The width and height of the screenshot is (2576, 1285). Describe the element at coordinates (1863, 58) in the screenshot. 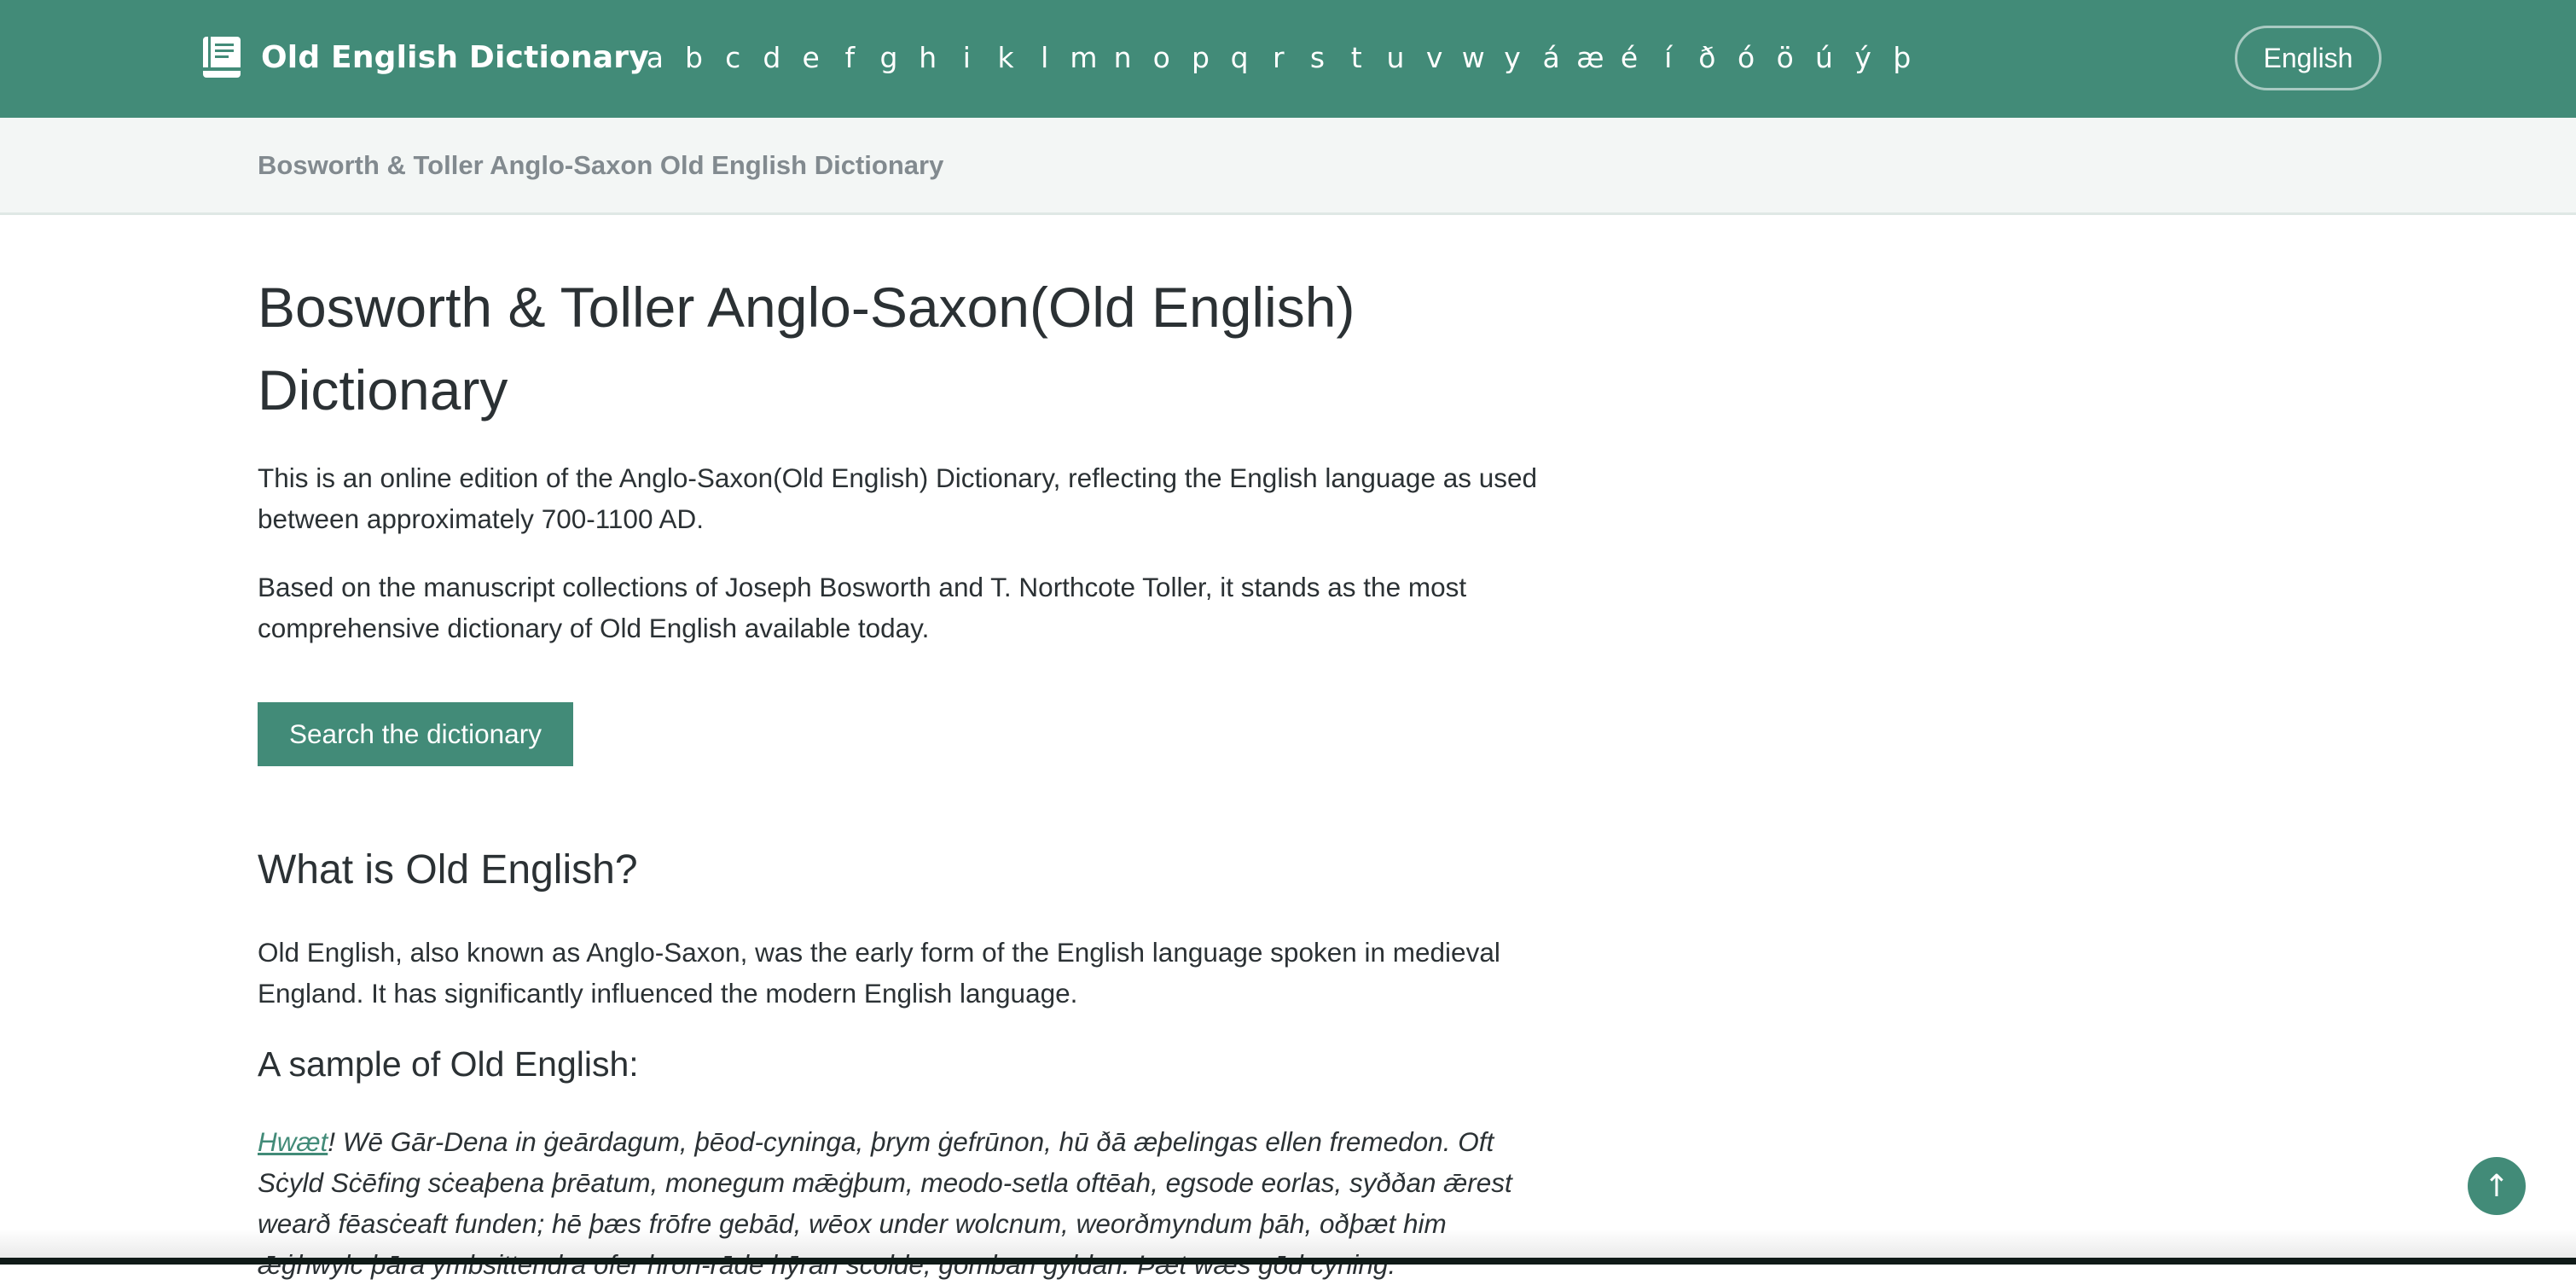

I see `letter-link-ý: ý` at that location.